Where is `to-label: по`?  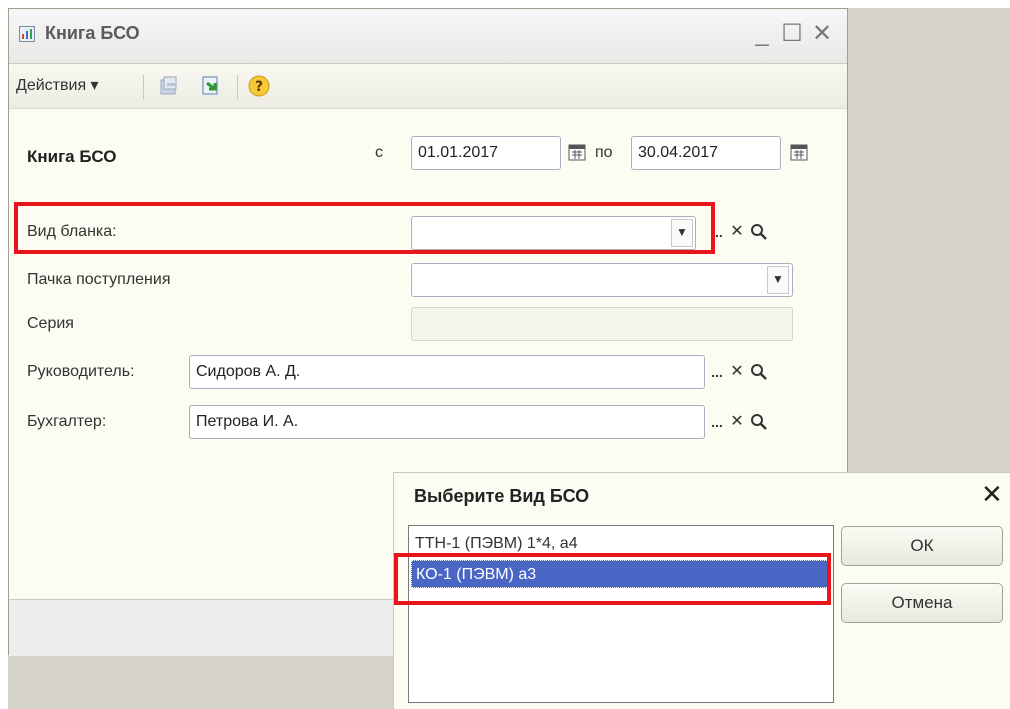 to-label: по is located at coordinates (604, 152).